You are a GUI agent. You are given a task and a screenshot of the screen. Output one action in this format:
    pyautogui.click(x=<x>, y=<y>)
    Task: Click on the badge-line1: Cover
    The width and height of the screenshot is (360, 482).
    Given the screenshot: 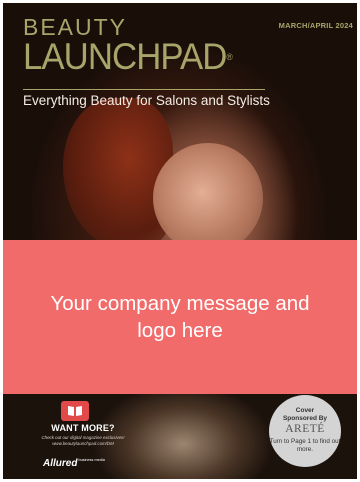 What is the action you would take?
    pyautogui.click(x=305, y=410)
    